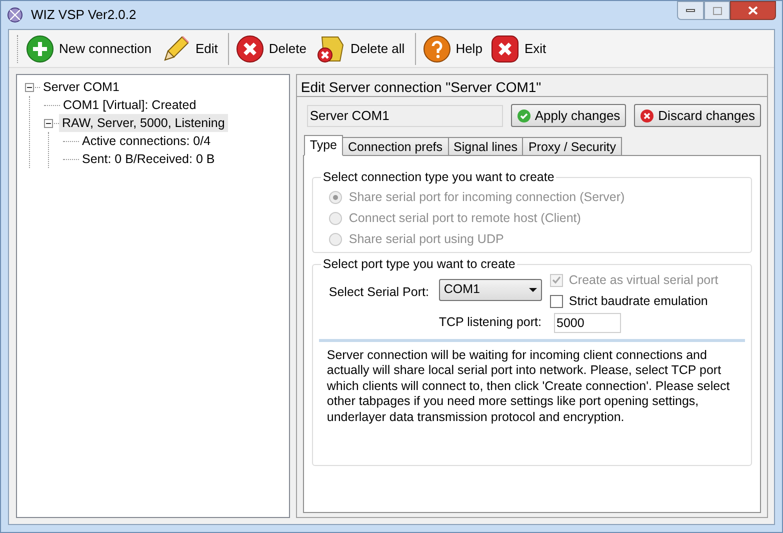 Image resolution: width=783 pixels, height=533 pixels. What do you see at coordinates (572, 146) in the screenshot?
I see `tab: Proxy / Security` at bounding box center [572, 146].